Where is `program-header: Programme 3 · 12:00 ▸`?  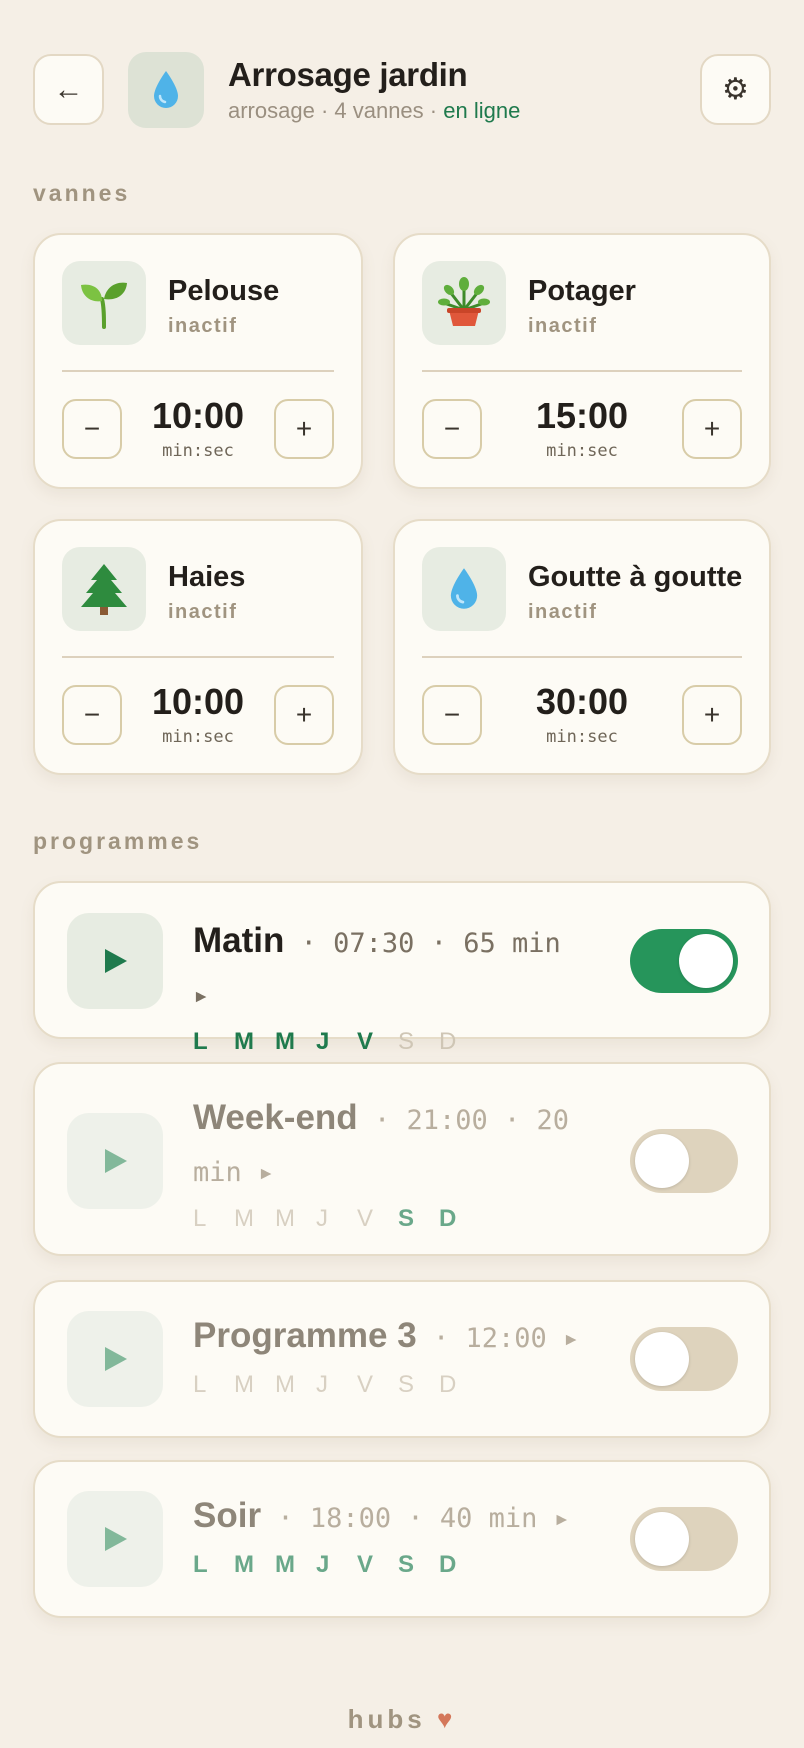
program-header: Programme 3 · 12:00 ▸ is located at coordinates (388, 1339).